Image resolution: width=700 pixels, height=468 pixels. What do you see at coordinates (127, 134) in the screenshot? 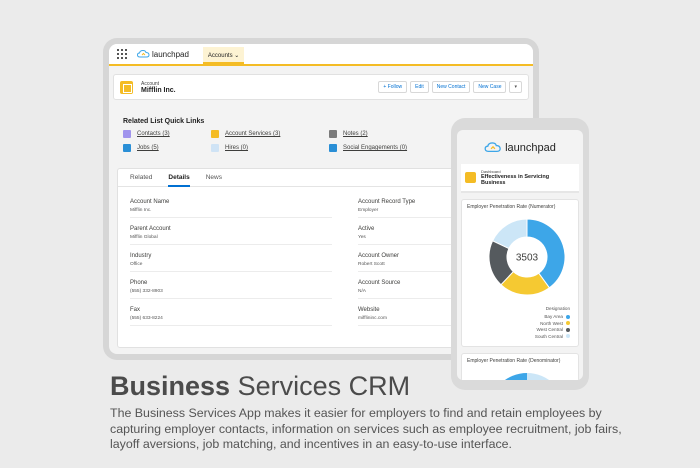
I see `contacts-icon` at bounding box center [127, 134].